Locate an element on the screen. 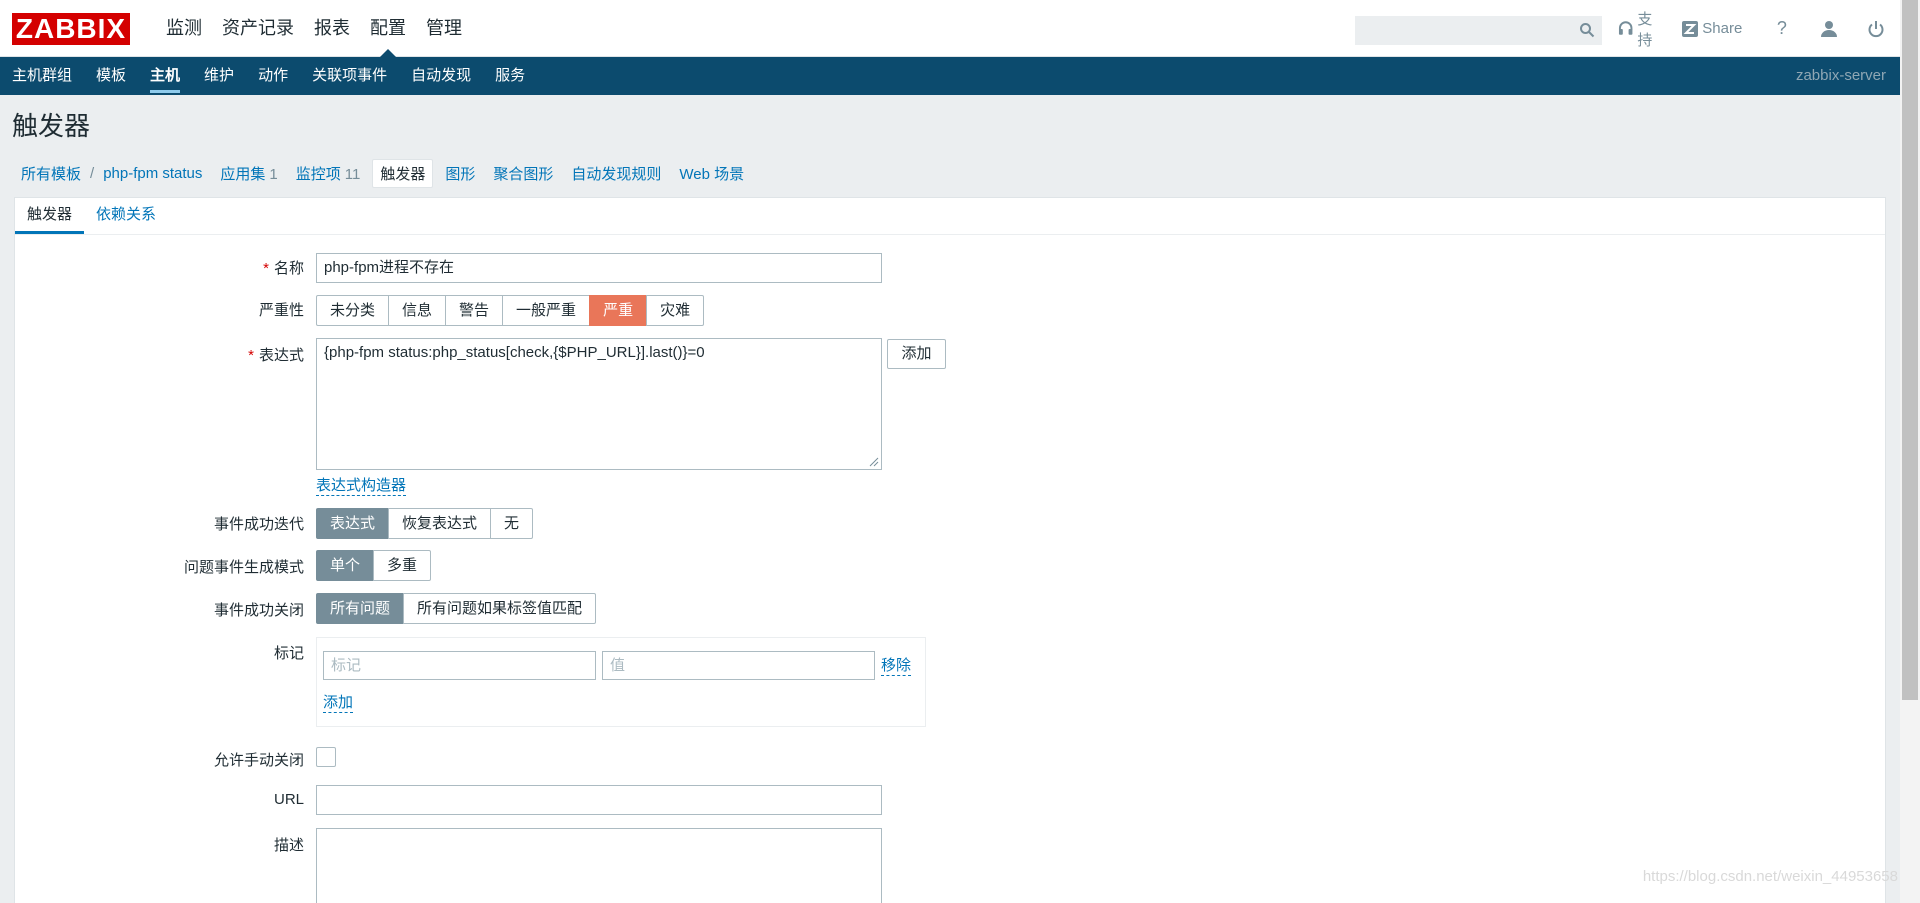  severity-warning: 警告 is located at coordinates (474, 310).